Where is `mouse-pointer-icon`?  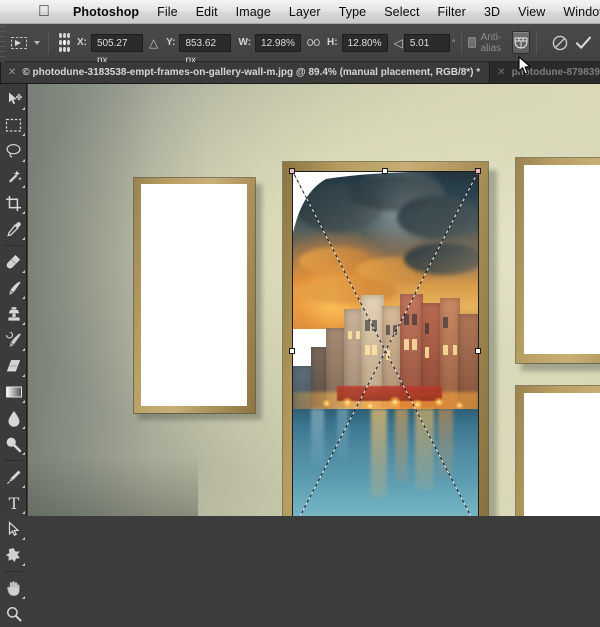
mouse-pointer-icon is located at coordinates (525, 66).